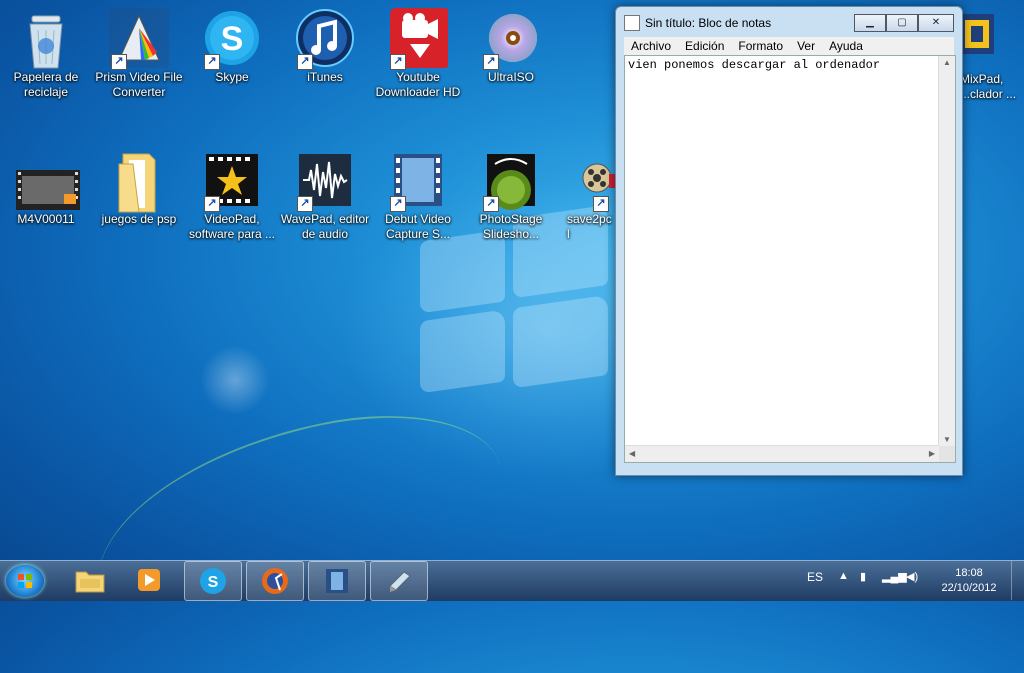  I want to click on desktop-icon-label: save2pc l, so click(589, 226).